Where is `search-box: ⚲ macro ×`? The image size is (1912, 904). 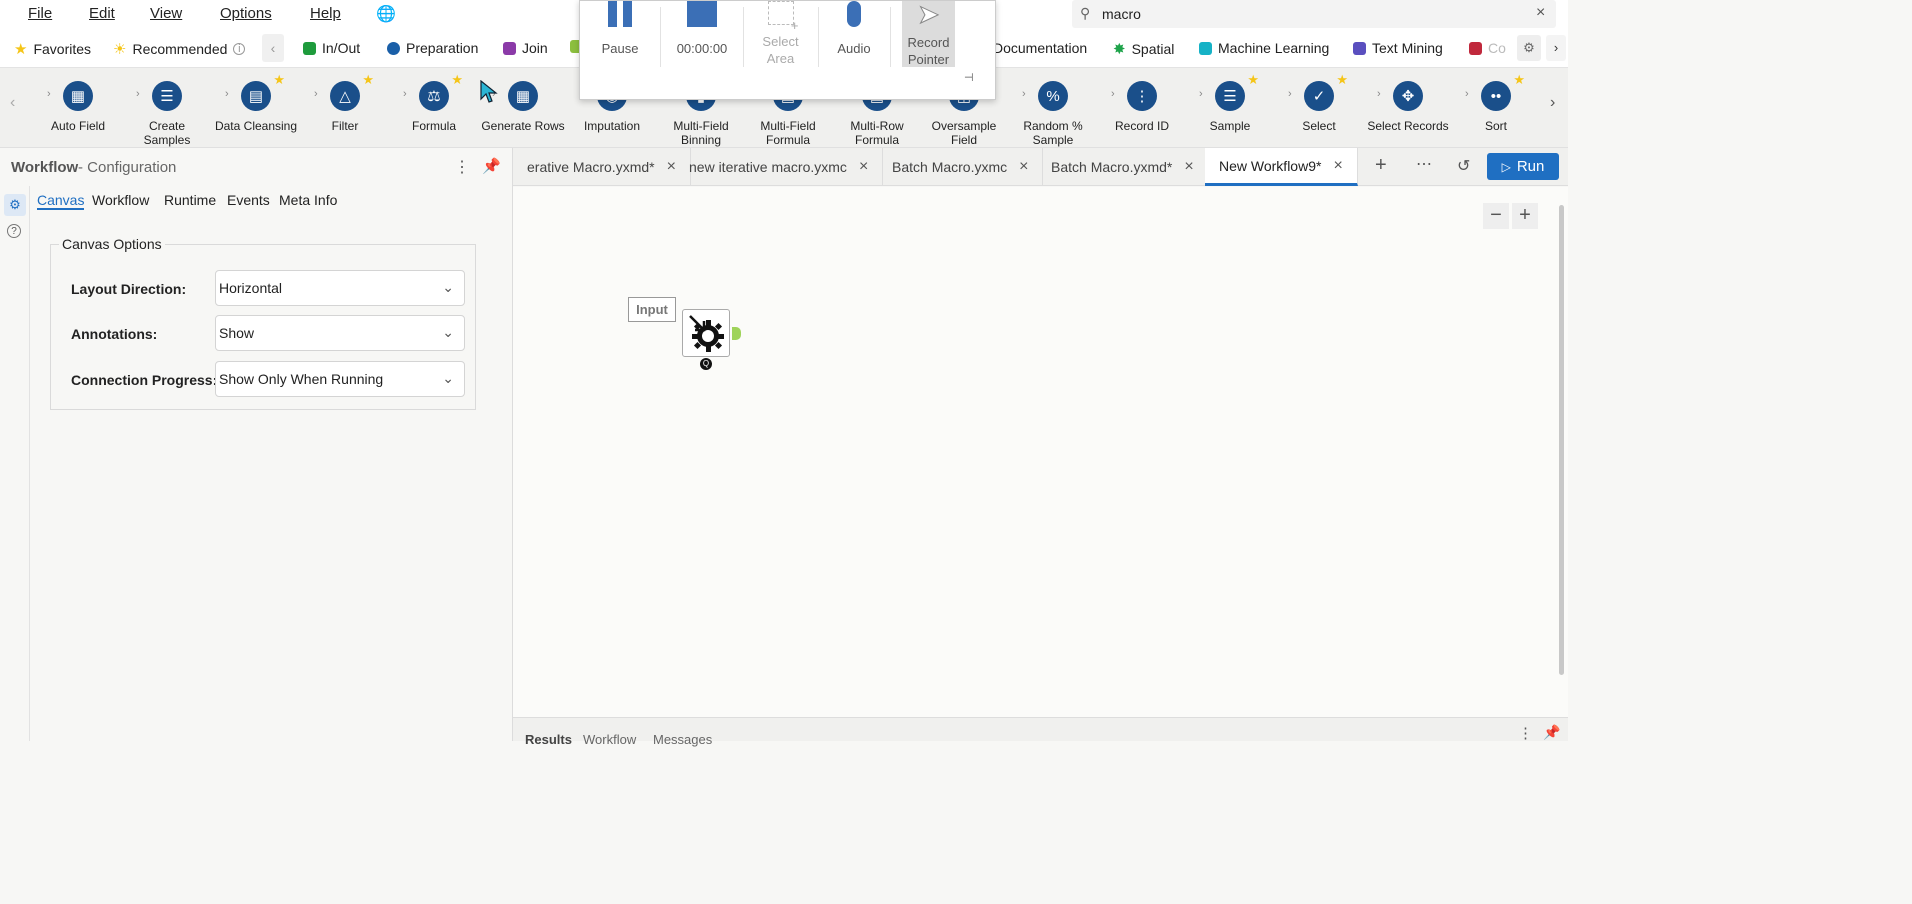
search-box: ⚲ macro × is located at coordinates (1314, 14).